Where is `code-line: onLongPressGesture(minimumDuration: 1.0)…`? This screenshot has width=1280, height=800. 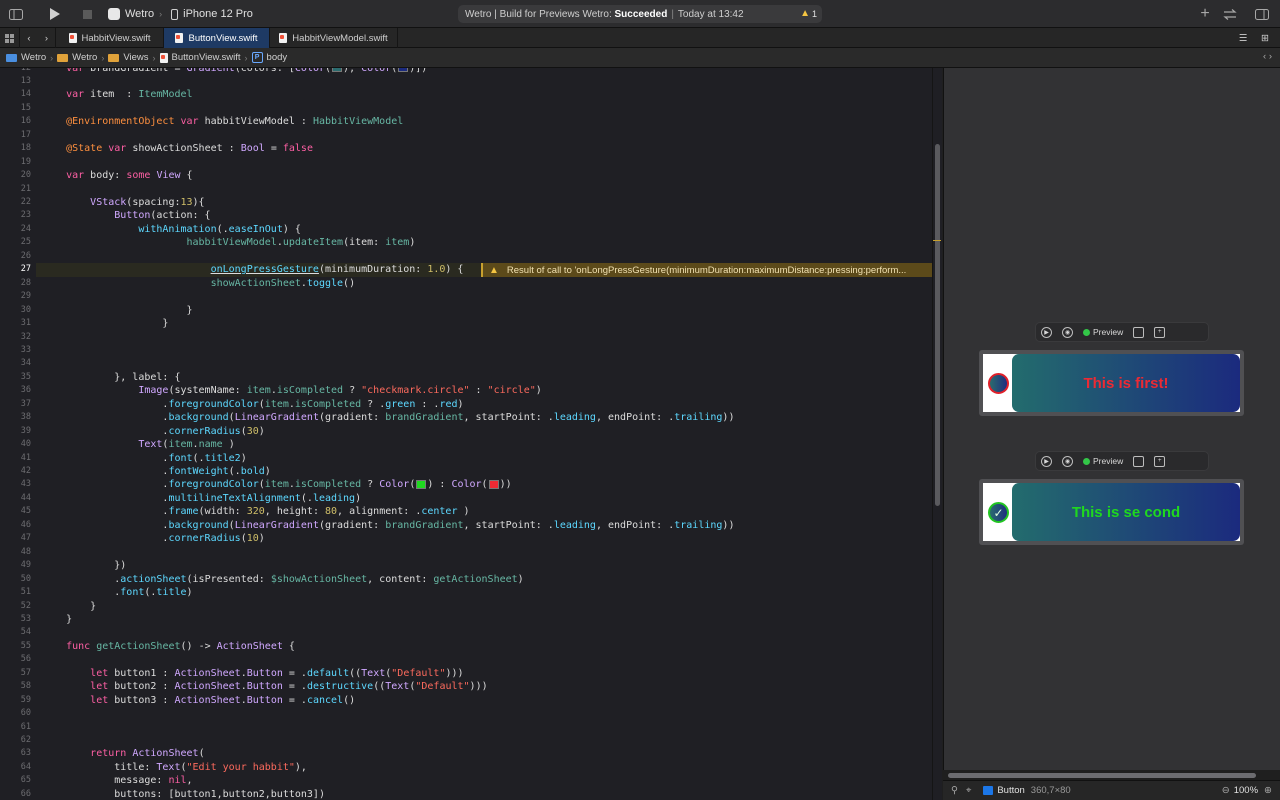 code-line: onLongPressGesture(minimumDuration: 1.0)… is located at coordinates (253, 270).